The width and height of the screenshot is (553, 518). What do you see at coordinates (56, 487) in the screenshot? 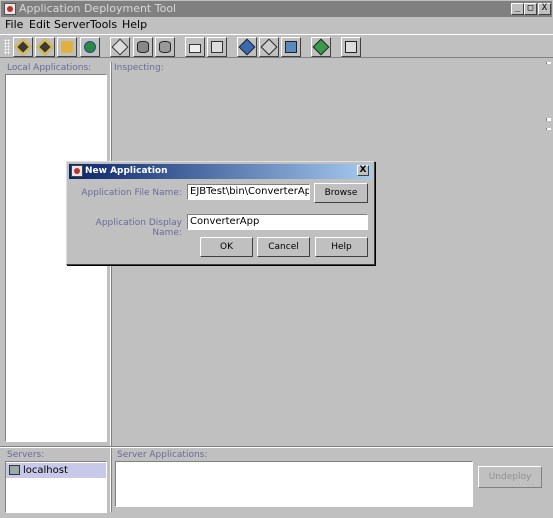
I see `servers-list: localhost` at bounding box center [56, 487].